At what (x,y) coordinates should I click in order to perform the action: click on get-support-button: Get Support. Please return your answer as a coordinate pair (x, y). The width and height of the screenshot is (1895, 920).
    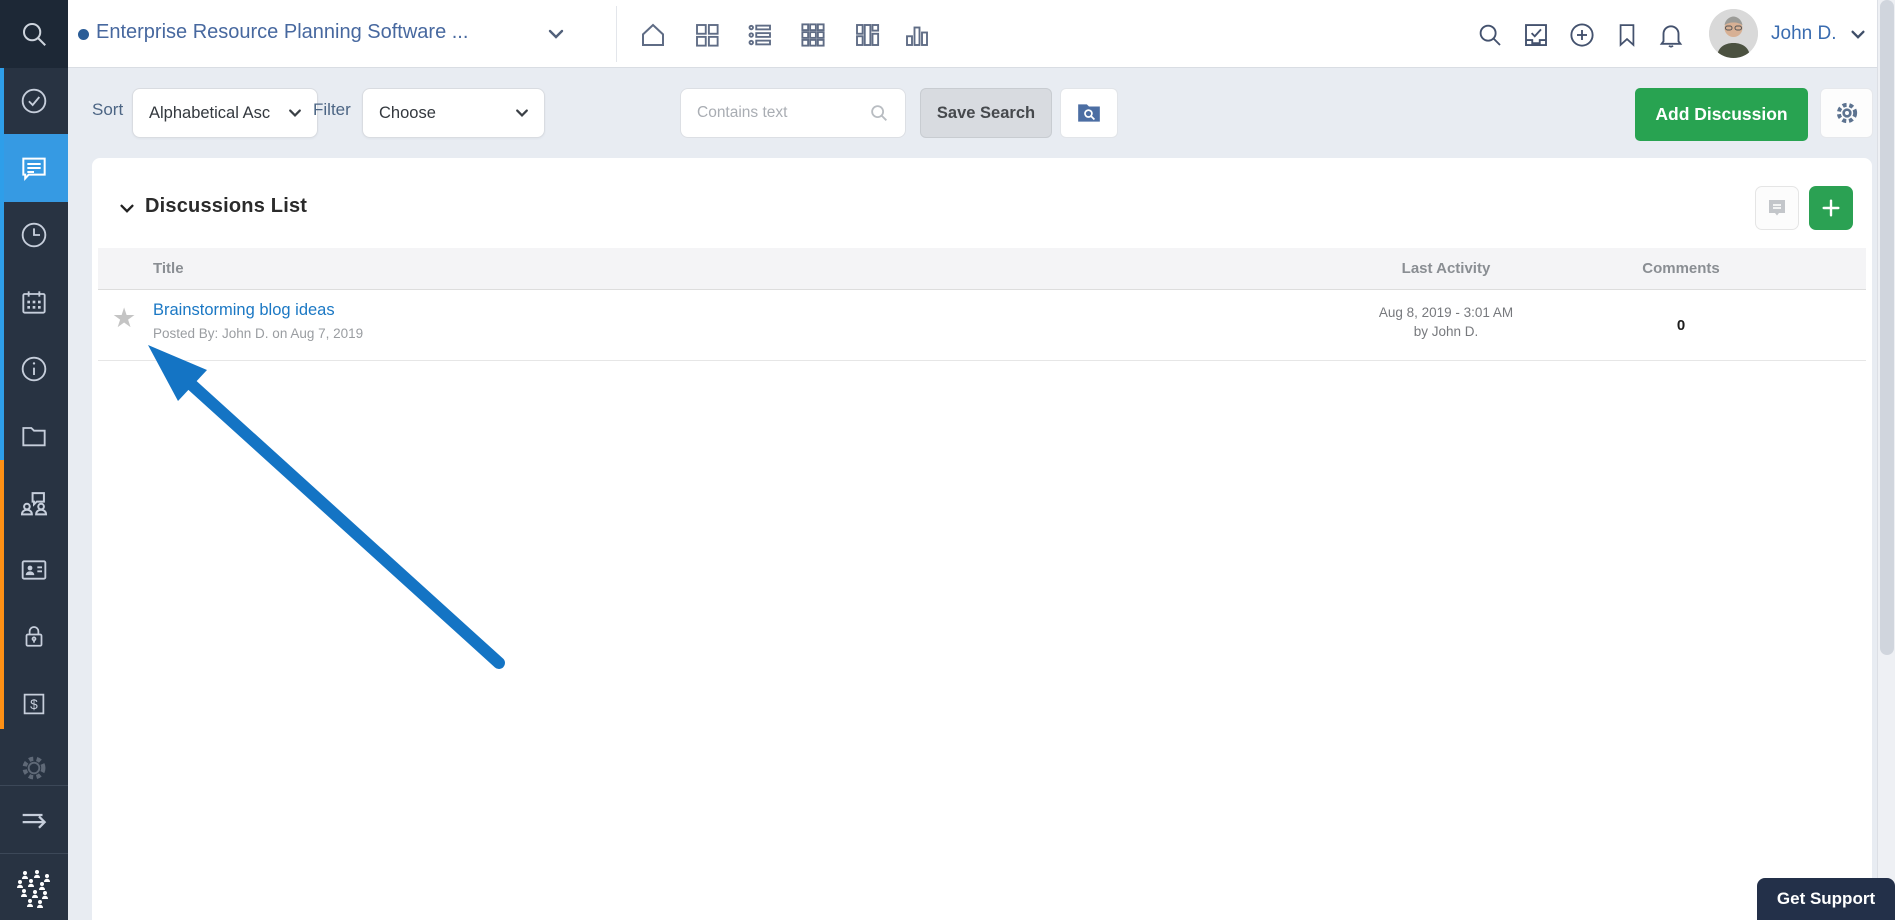
    Looking at the image, I should click on (1826, 899).